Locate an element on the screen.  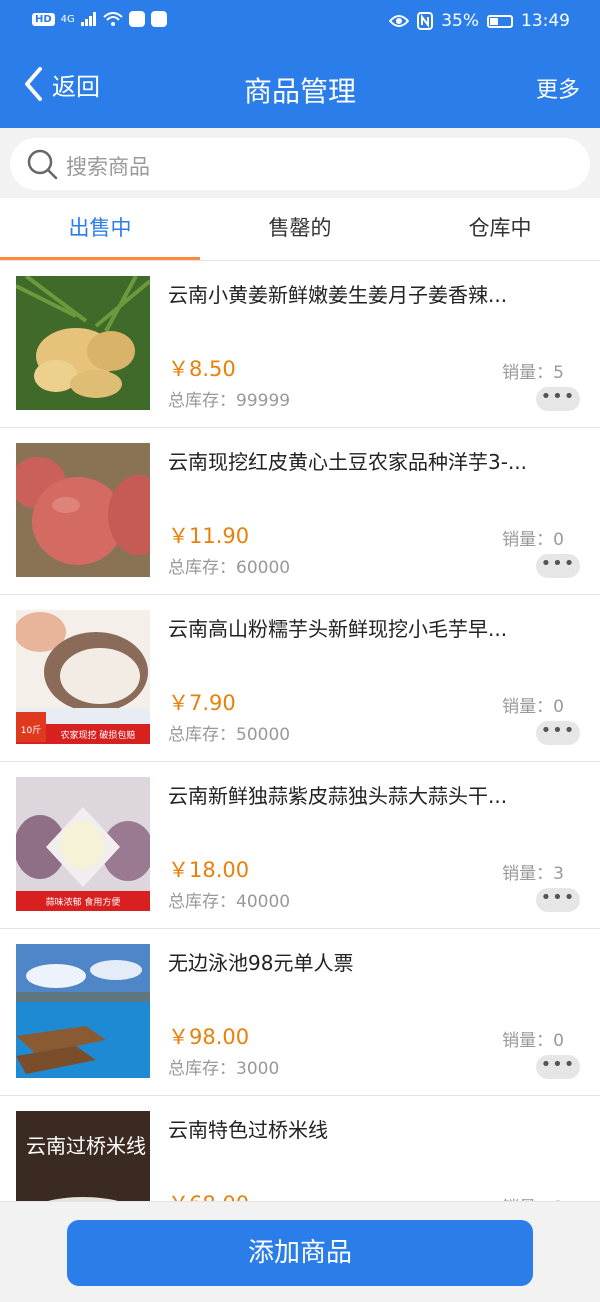
battery-percent: 35% is located at coordinates (460, 21).